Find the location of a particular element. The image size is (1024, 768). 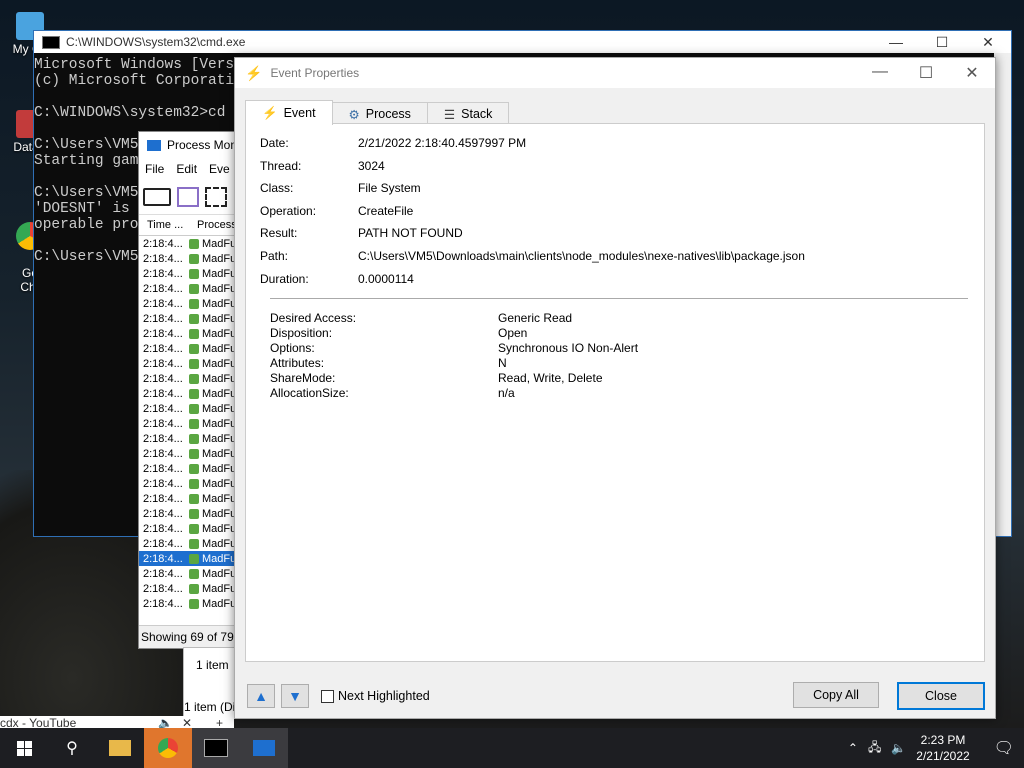

dialog-footer: ▲ ▼ Next Highlighted Copy All Close is located at coordinates (615, 696).